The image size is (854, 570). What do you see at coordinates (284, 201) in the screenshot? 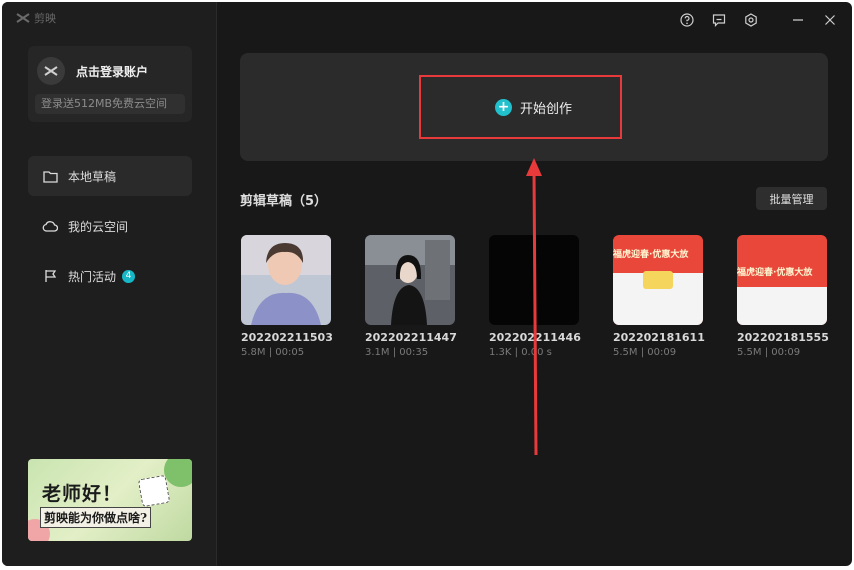
I see `drafts-section-title: 剪辑草稿（5）` at bounding box center [284, 201].